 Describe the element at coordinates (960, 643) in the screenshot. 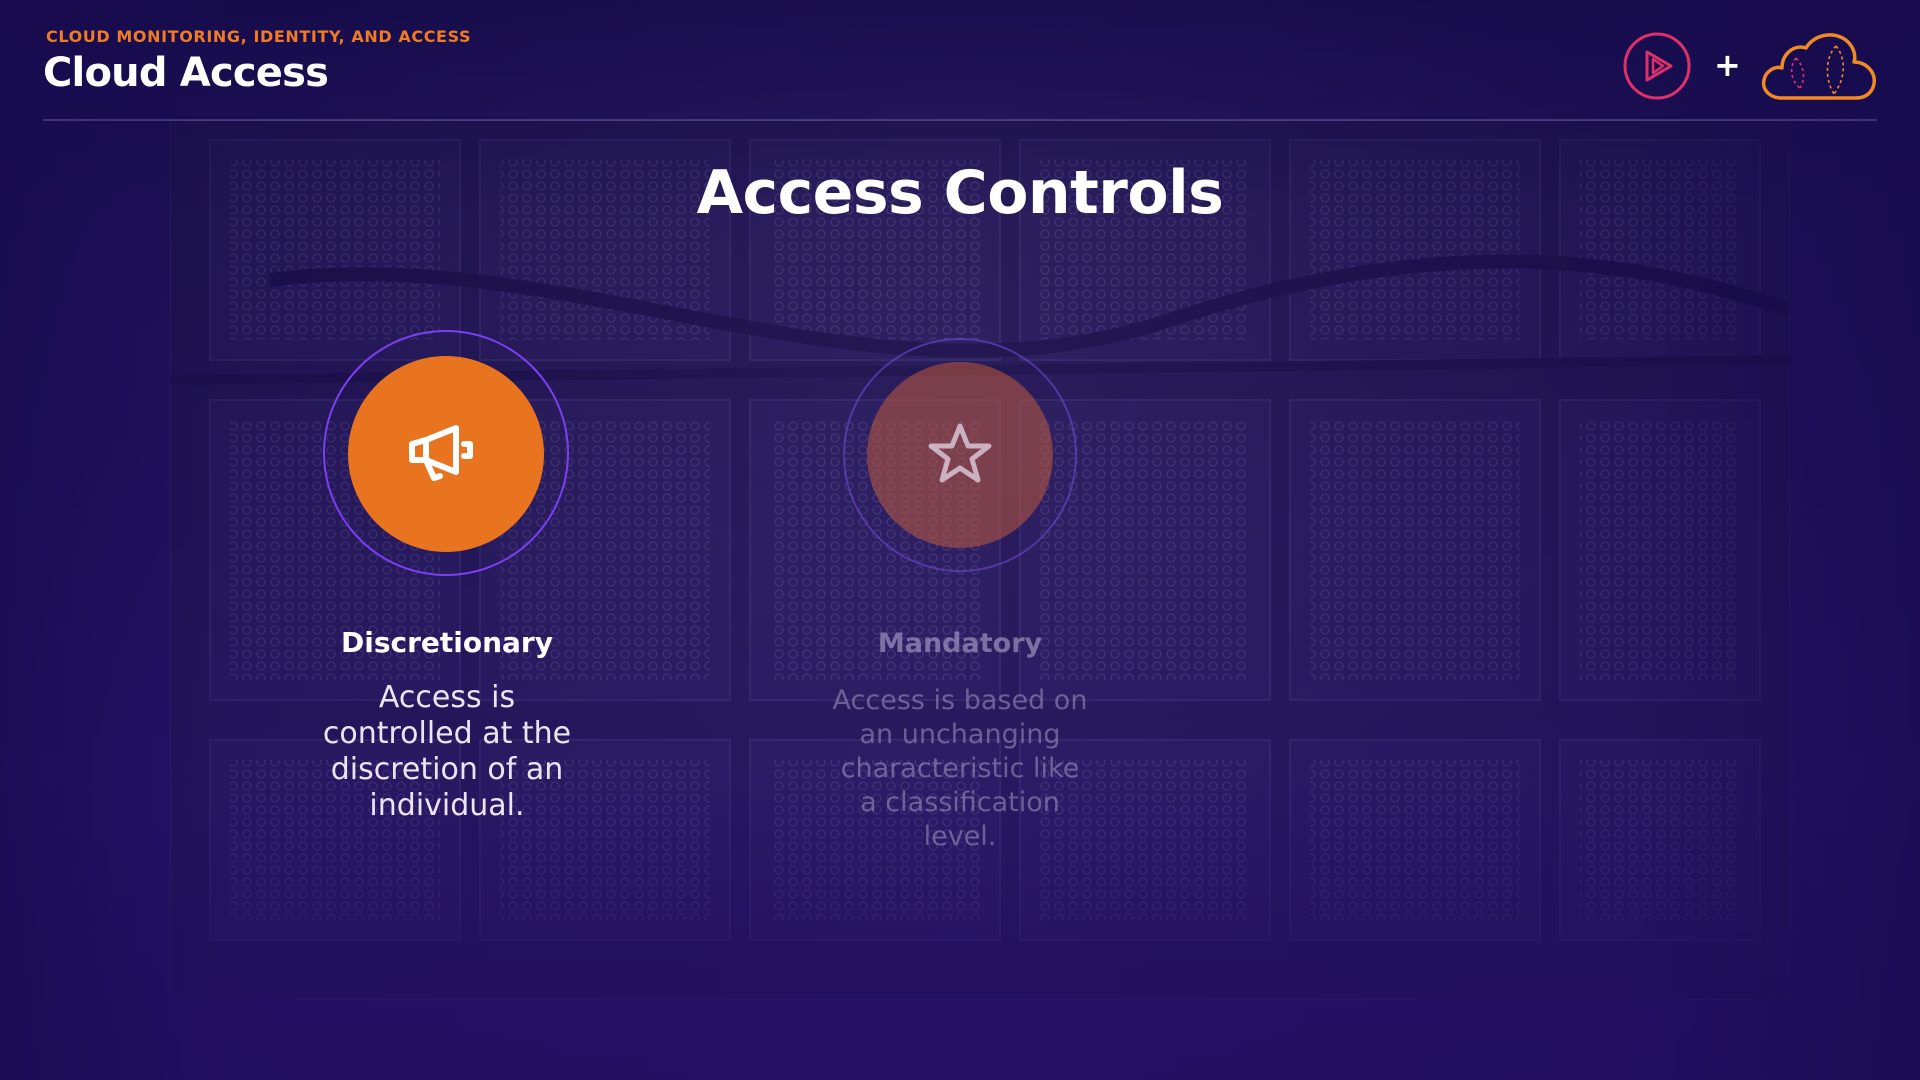

I see `card-heading: Mandatory` at that location.